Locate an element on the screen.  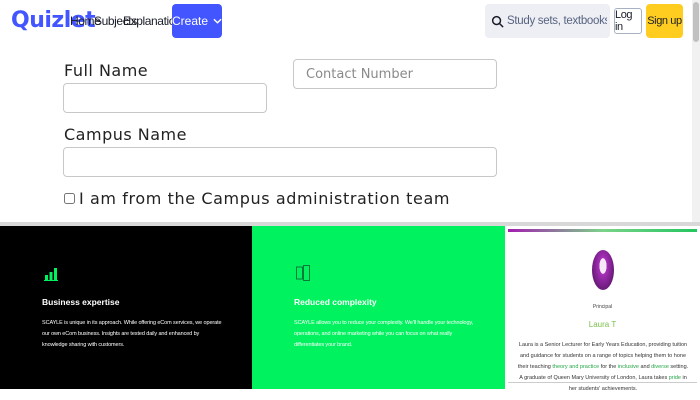
avatar is located at coordinates (603, 270).